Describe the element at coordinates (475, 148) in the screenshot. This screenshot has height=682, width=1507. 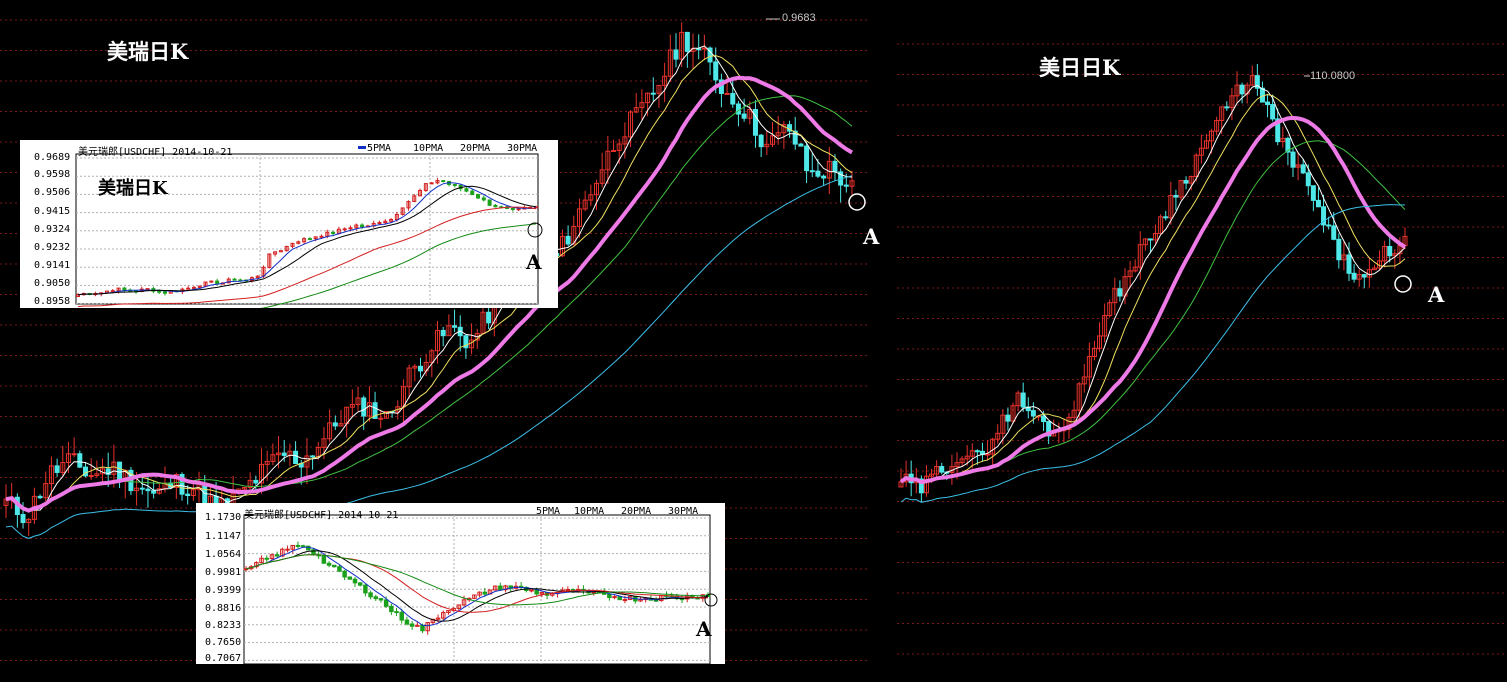
I see `inset-chf-legend-20pma: 20PMA` at that location.